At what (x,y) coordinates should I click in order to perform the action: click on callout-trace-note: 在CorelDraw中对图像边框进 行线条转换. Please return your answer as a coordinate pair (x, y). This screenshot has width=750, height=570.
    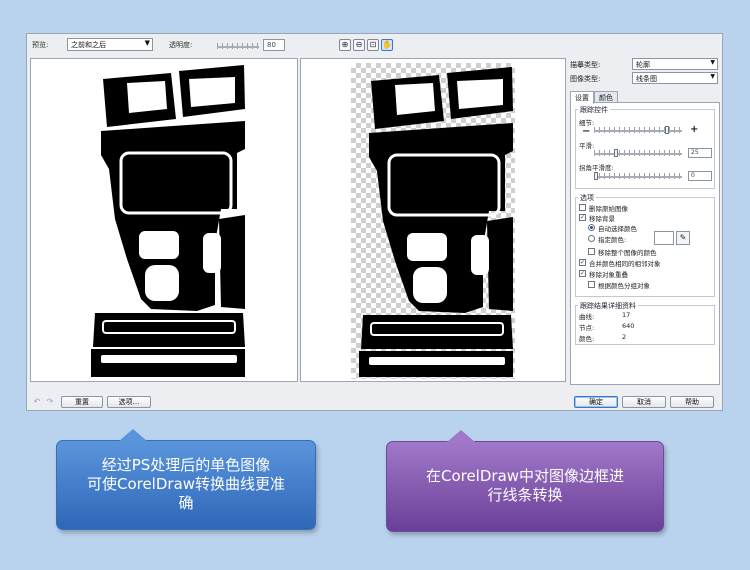
    Looking at the image, I should click on (525, 481).